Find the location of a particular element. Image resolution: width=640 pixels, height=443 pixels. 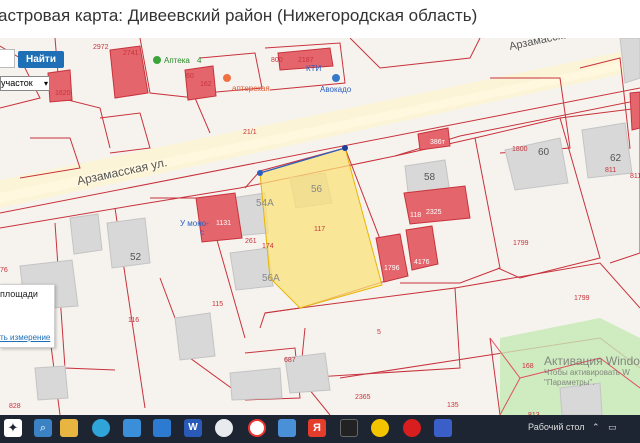

object-type-select: участок ▾ is located at coordinates (25, 83).